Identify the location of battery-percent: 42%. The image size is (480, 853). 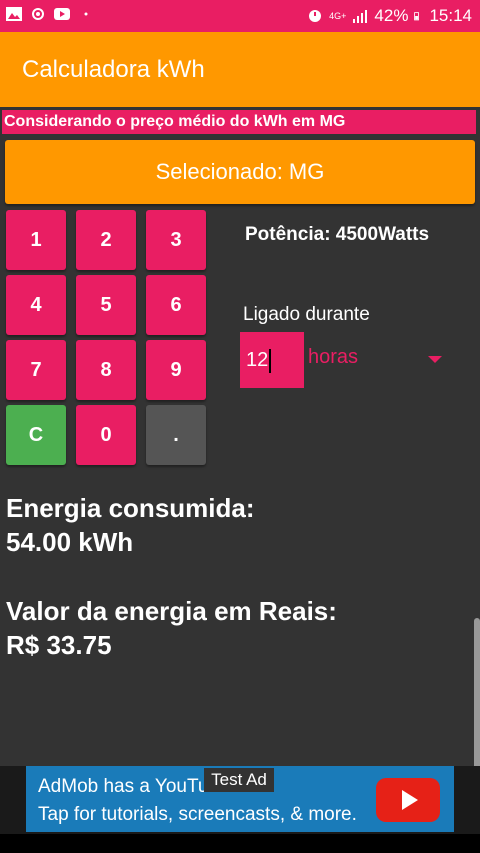
(391, 15).